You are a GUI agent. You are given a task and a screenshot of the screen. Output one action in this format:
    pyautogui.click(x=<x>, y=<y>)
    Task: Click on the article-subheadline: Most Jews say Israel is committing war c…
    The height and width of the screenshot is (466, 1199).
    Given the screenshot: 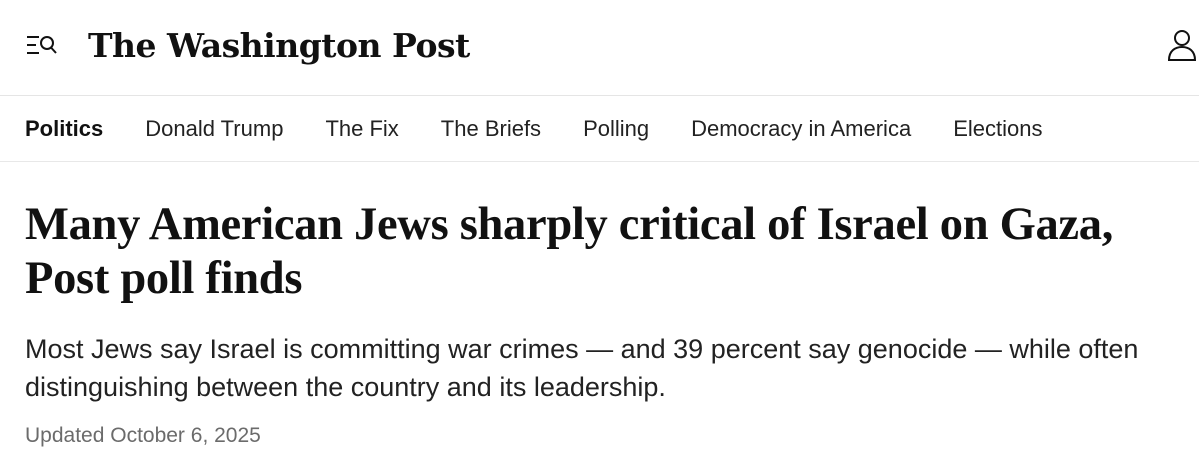 What is the action you would take?
    pyautogui.click(x=582, y=368)
    